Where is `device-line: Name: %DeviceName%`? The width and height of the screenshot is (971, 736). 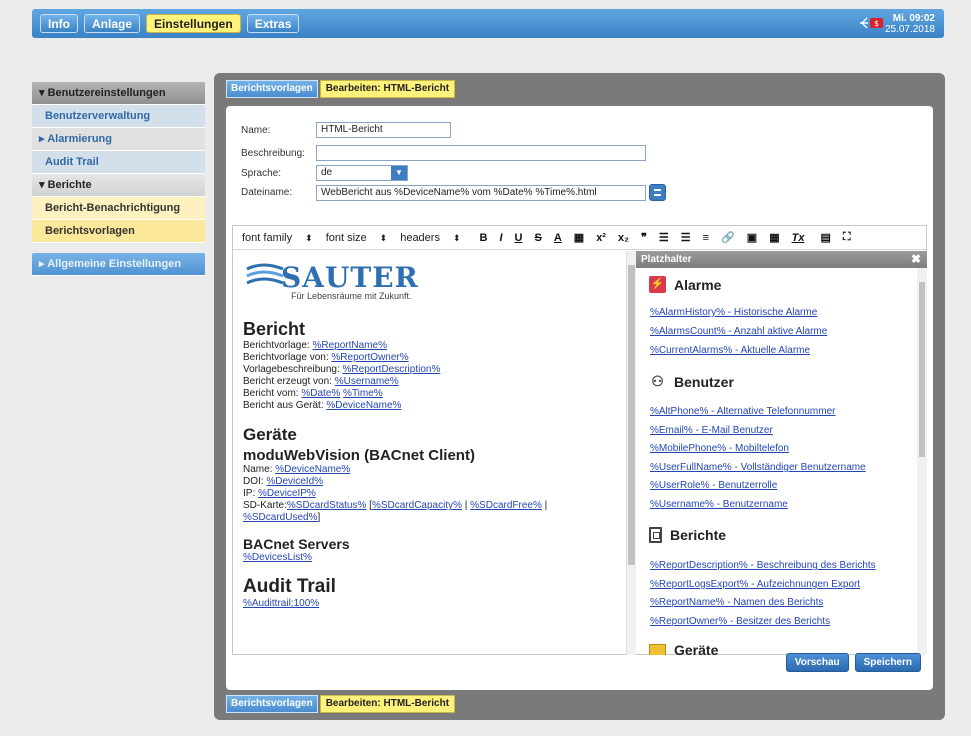 device-line: Name: %DeviceName% is located at coordinates (297, 469).